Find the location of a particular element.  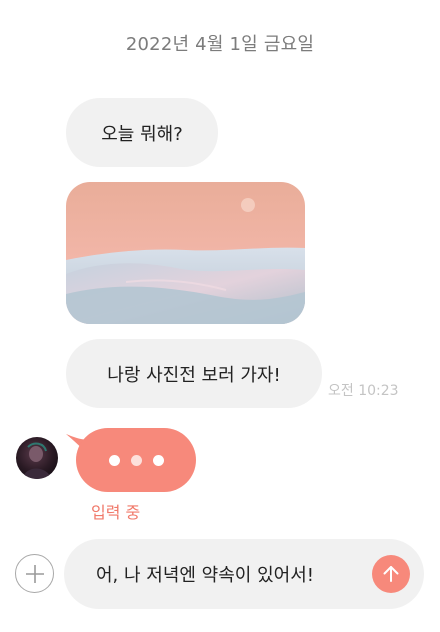

message-text: 오늘 뭐해? is located at coordinates (142, 134).